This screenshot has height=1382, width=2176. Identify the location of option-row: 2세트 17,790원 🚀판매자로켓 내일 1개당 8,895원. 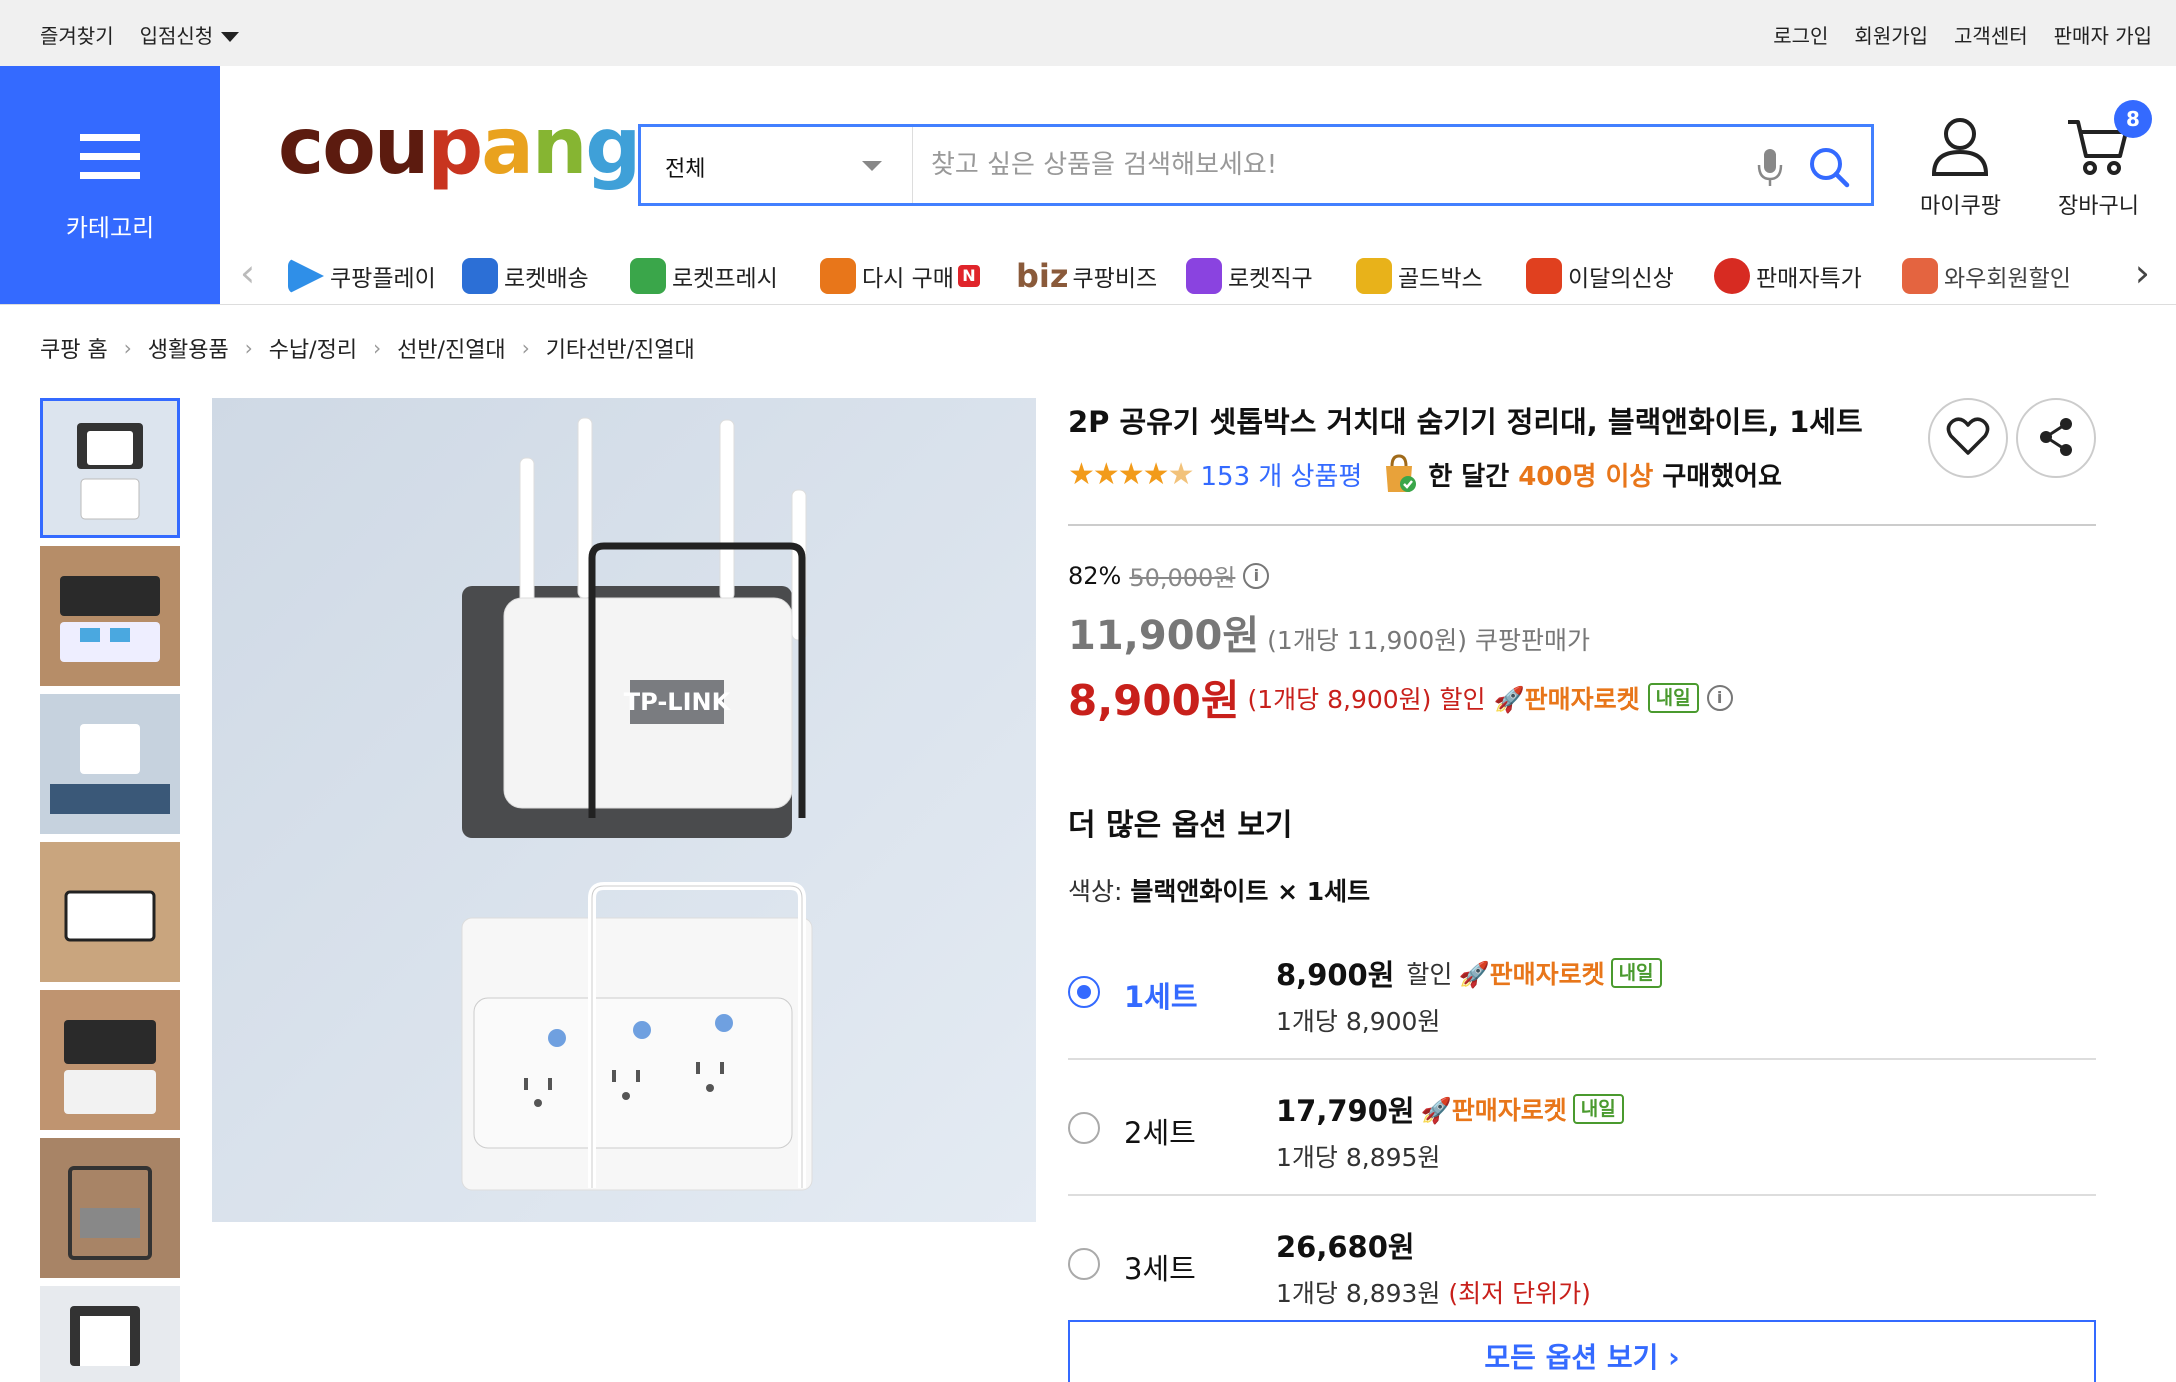
(1582, 1128).